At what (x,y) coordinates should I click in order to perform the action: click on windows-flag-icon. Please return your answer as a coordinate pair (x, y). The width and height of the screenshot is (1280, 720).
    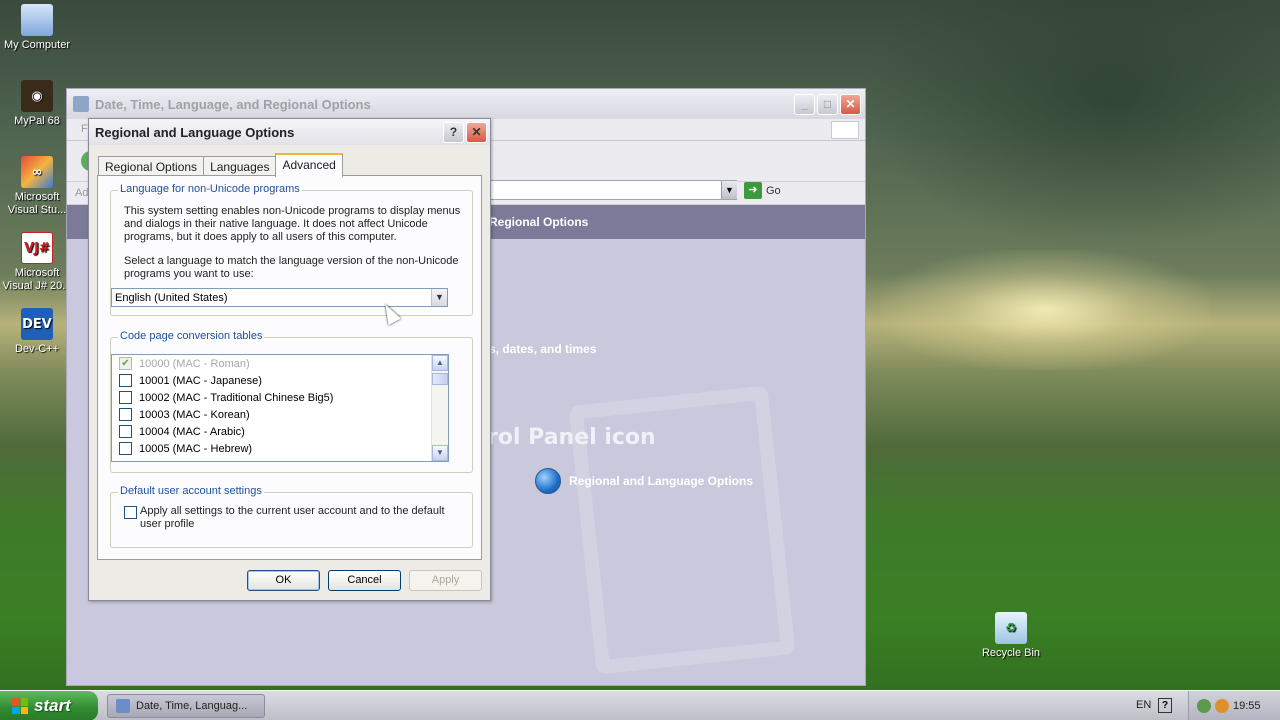
    Looking at the image, I should click on (20, 706).